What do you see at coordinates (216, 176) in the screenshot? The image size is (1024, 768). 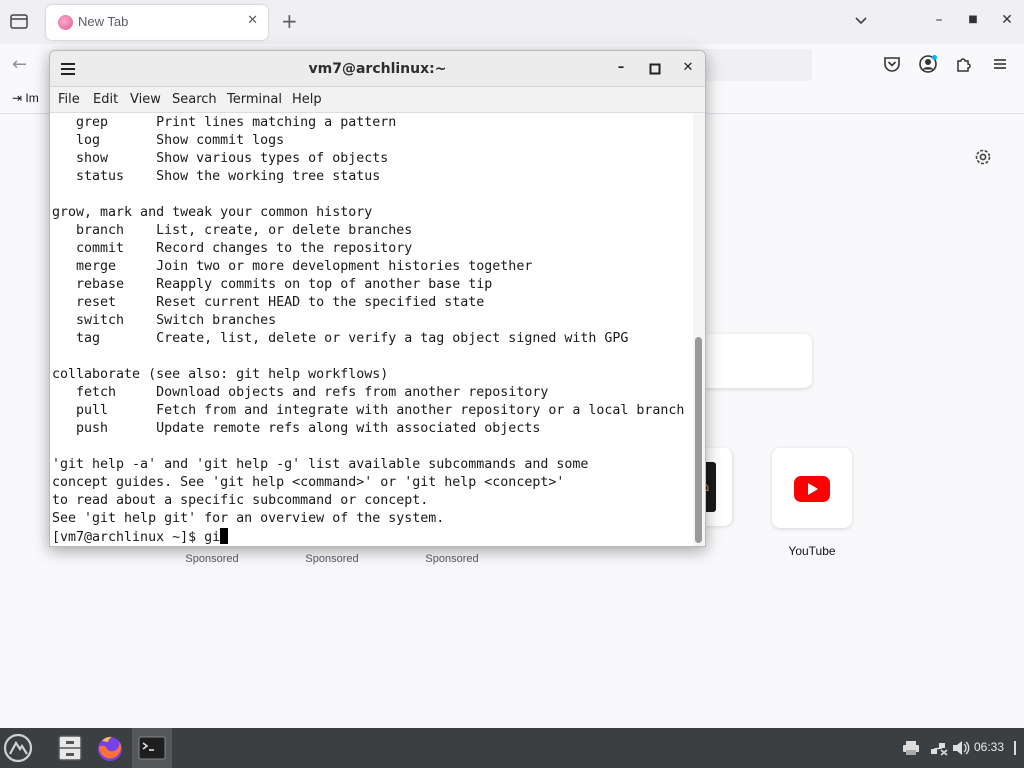 I see `terminal-line: status Show the working tree status` at bounding box center [216, 176].